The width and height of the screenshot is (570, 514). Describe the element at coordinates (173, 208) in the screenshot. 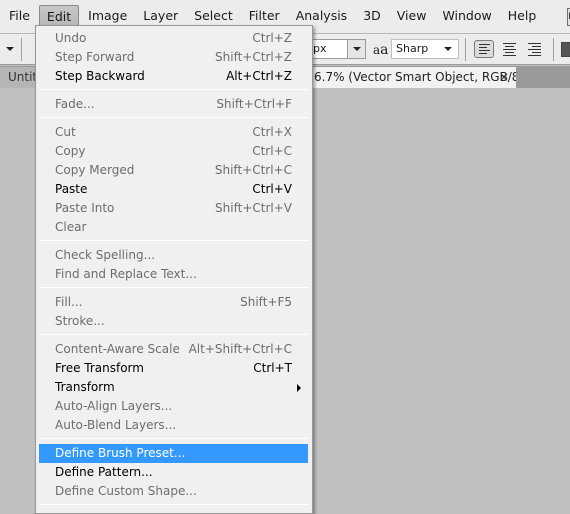

I see `menu-item-paste-into: Paste Into Shift+Ctrl+V` at that location.